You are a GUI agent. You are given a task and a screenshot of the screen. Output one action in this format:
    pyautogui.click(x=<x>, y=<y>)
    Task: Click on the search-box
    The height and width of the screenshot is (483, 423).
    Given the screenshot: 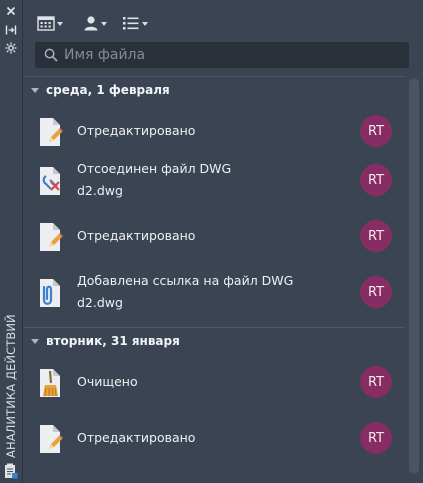 What is the action you would take?
    pyautogui.click(x=222, y=55)
    